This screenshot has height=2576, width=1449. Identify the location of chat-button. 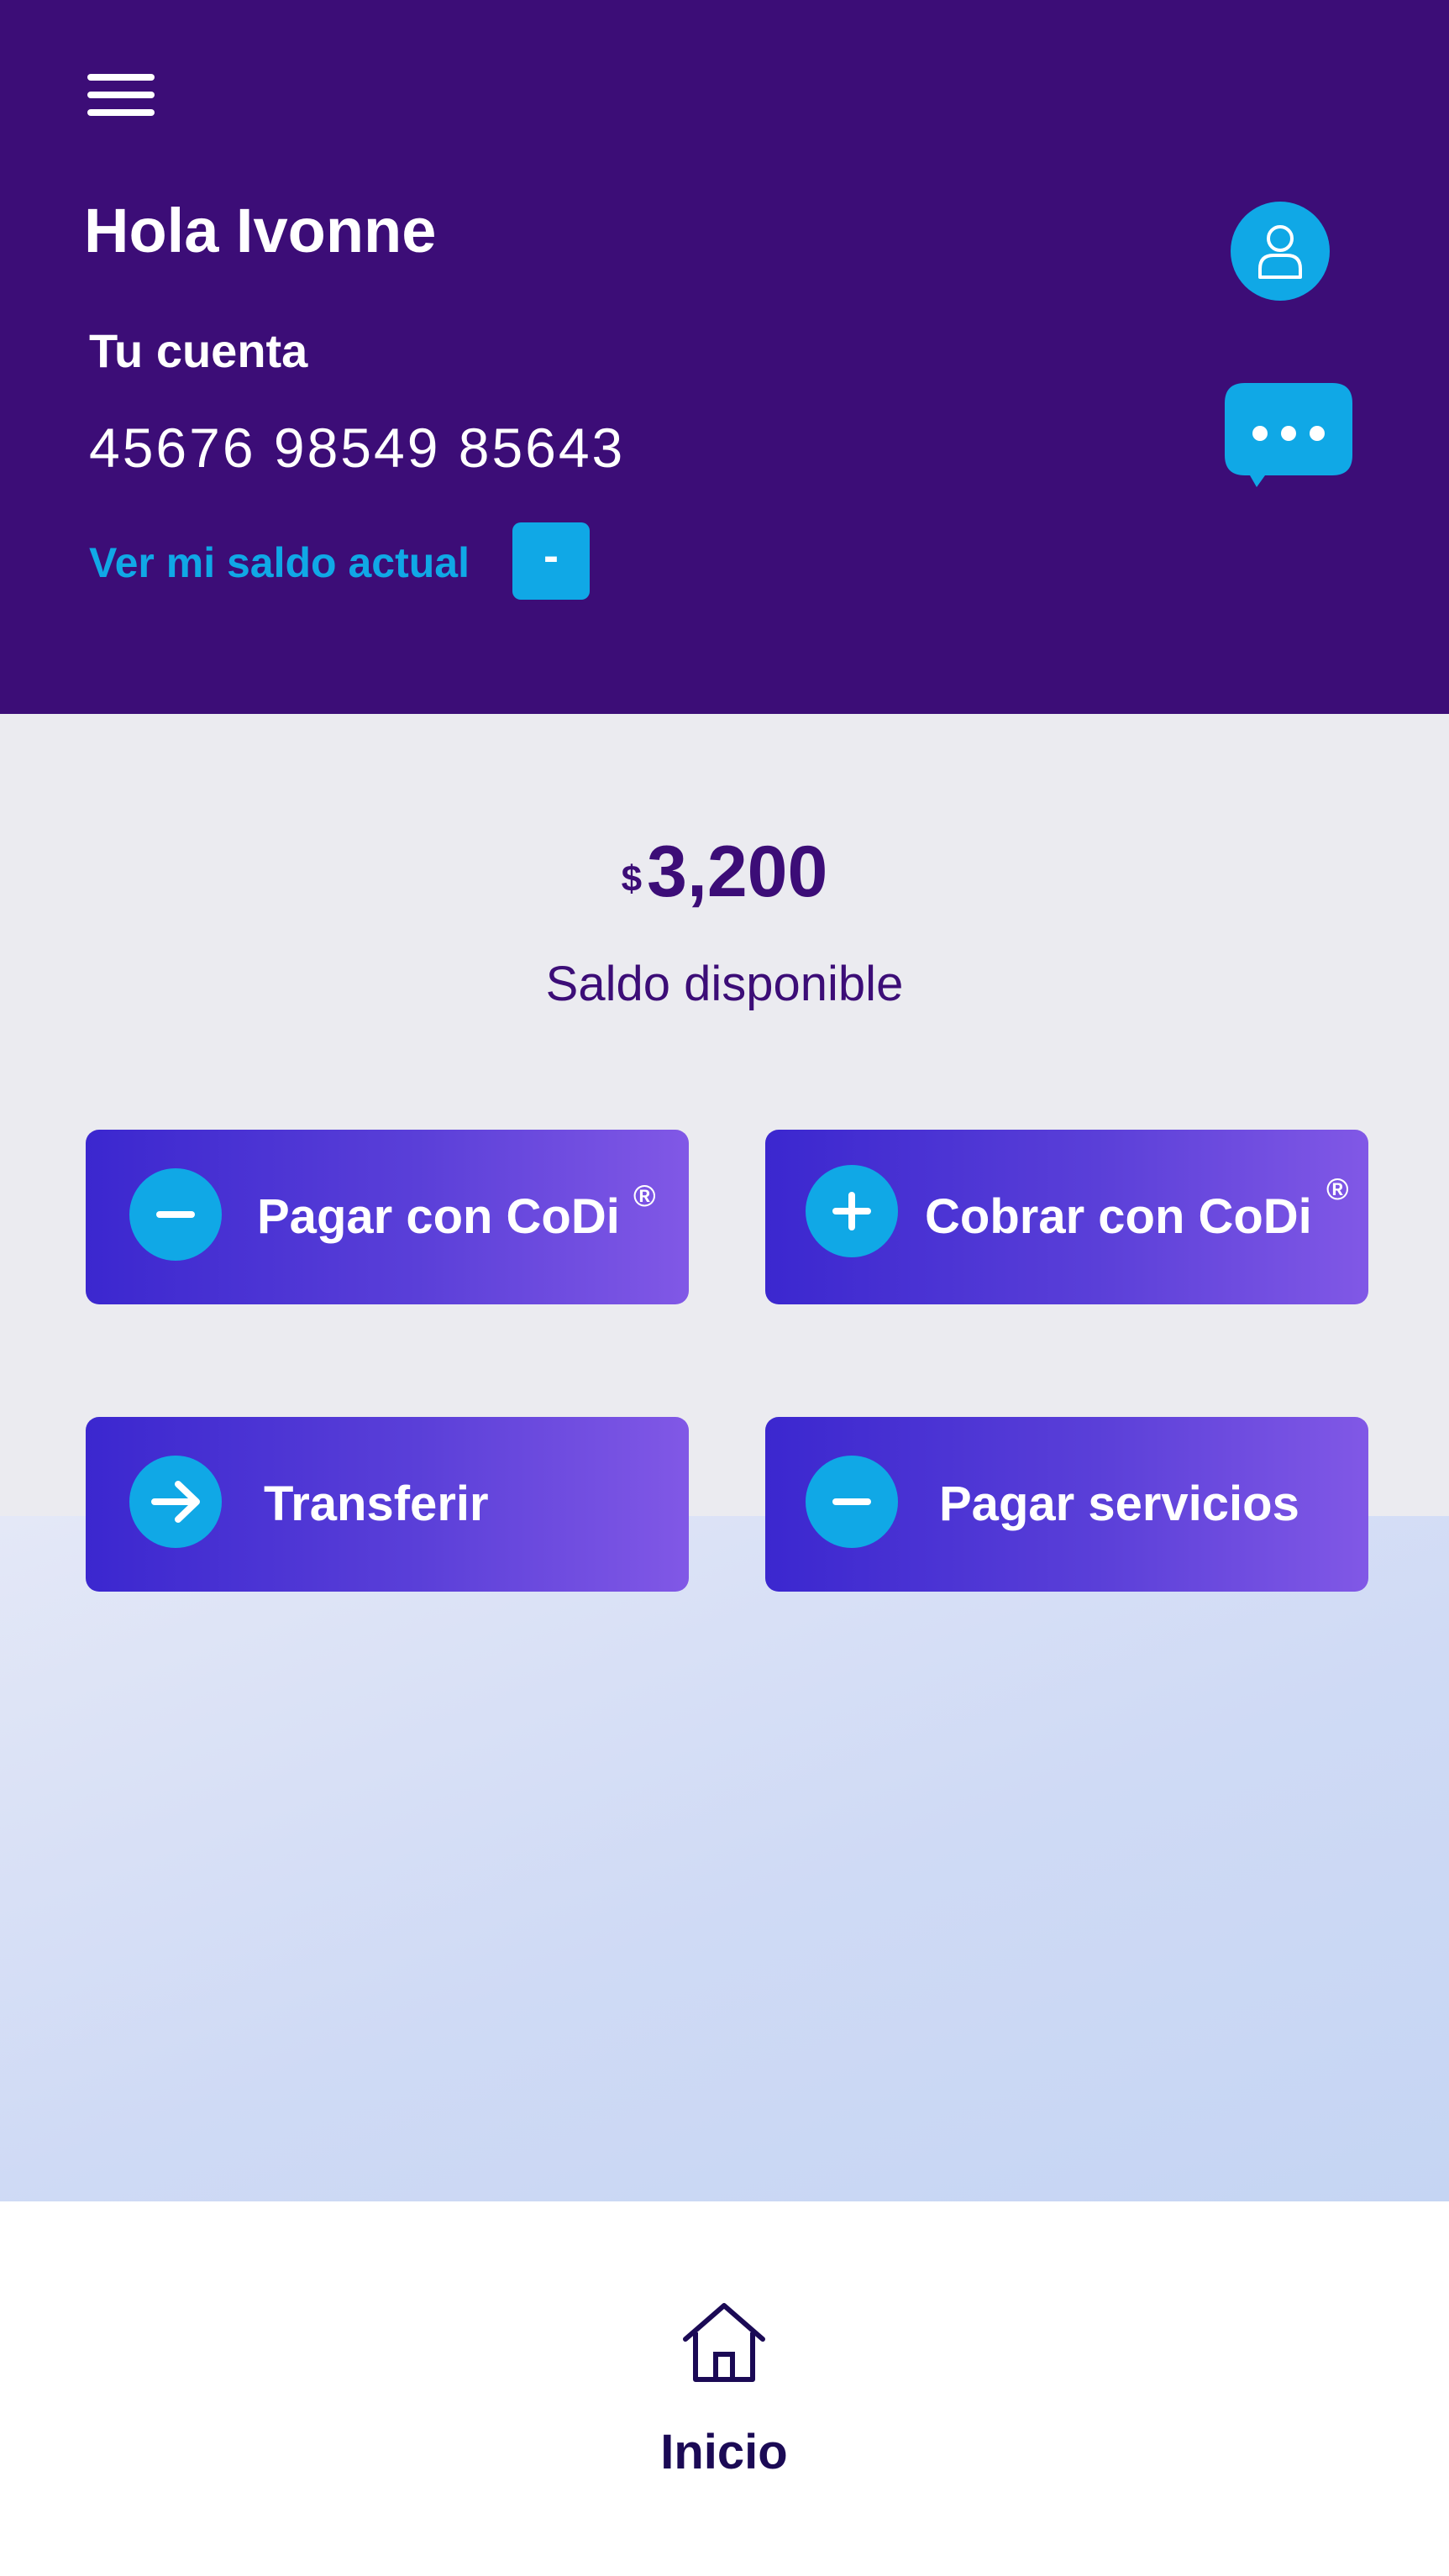
(1288, 435).